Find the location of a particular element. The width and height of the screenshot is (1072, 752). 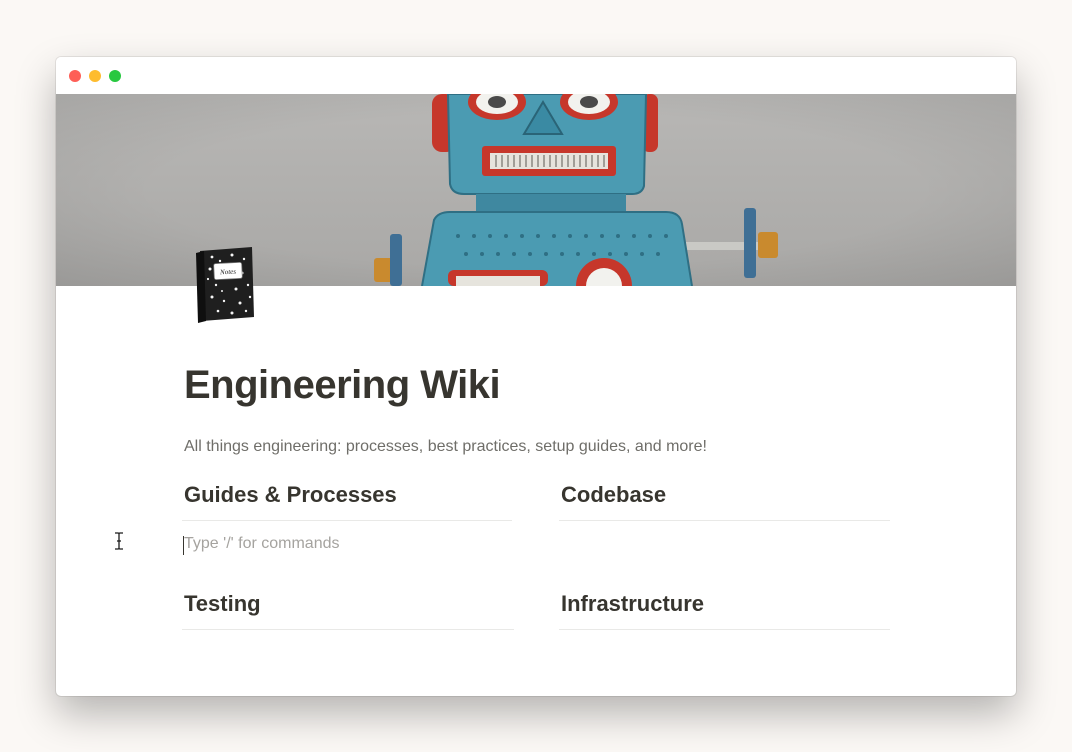

composition-notebook-icon: Notes is located at coordinates (225, 285).